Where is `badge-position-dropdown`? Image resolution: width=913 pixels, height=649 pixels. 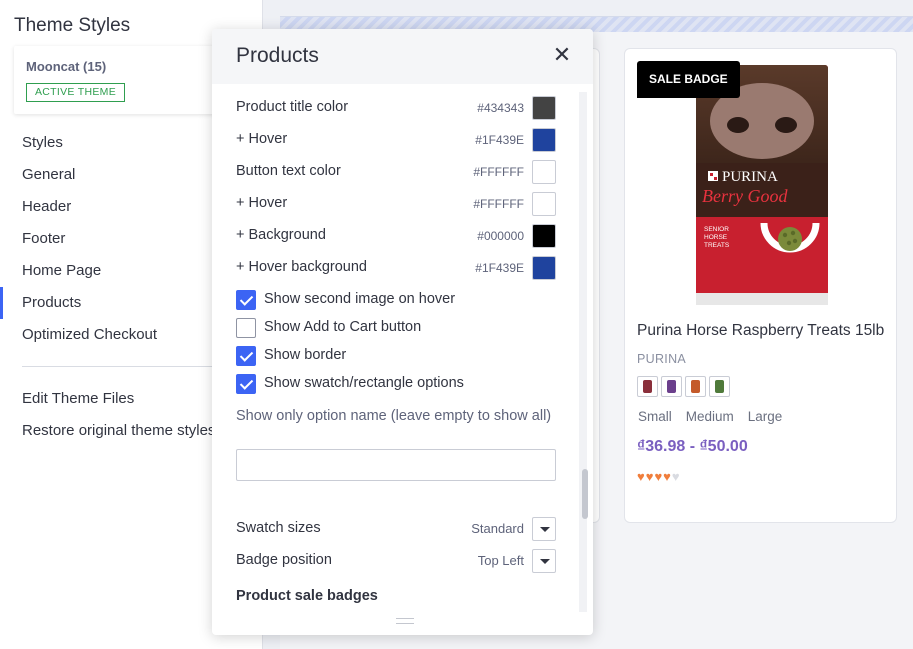
badge-position-dropdown is located at coordinates (544, 561).